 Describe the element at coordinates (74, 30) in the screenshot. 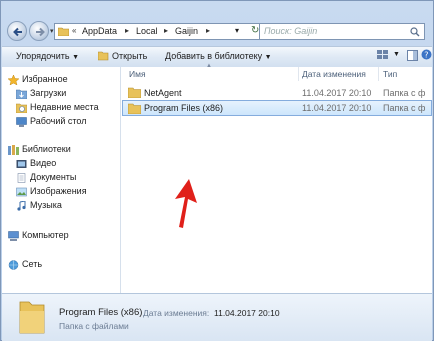

I see `breadcrumb-overflow-icon: «` at that location.